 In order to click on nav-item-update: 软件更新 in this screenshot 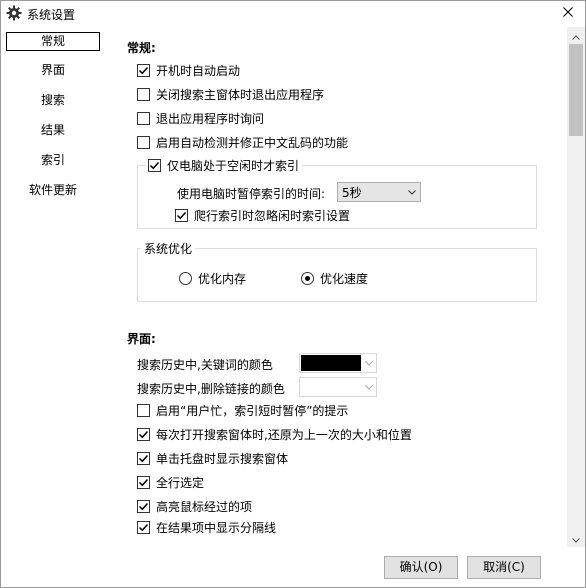, I will do `click(53, 191)`.